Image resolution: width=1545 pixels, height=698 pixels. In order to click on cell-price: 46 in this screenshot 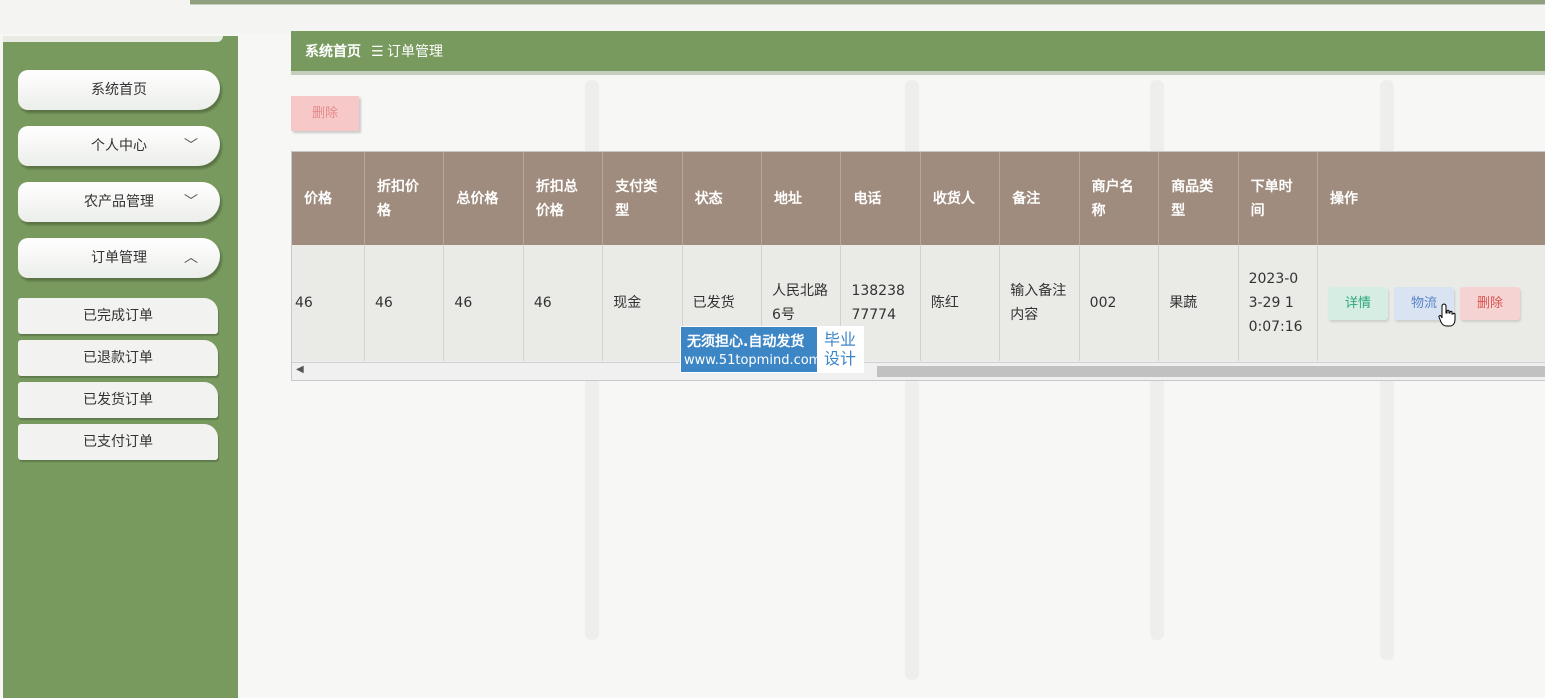, I will do `click(328, 303)`.